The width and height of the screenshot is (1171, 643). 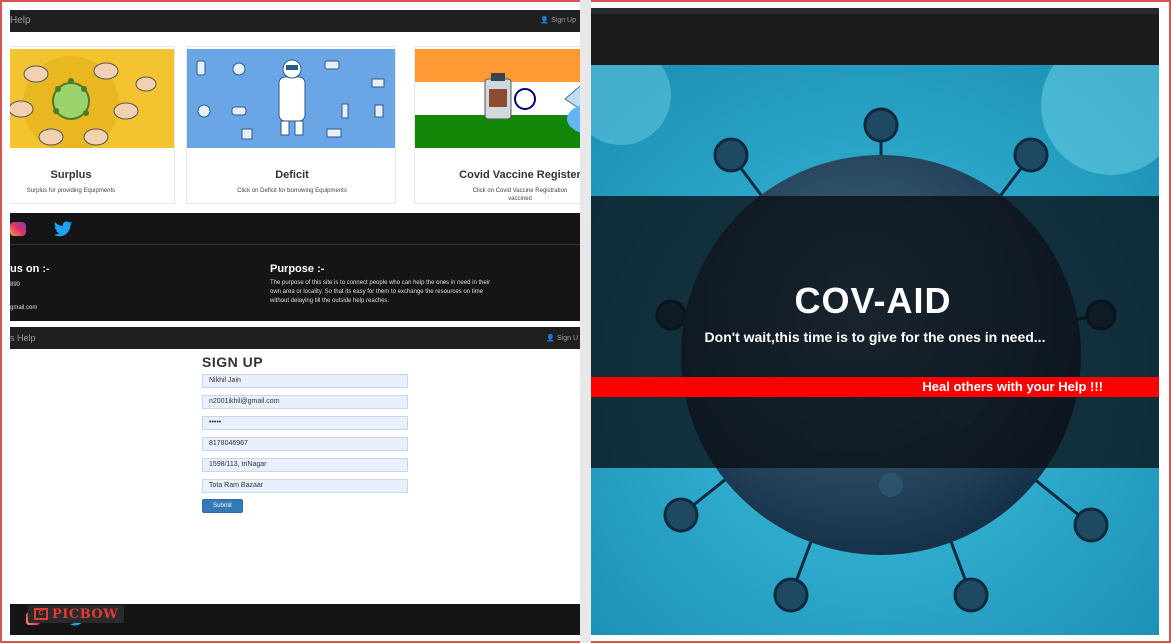 I want to click on contact-phone: 890, so click(x=15, y=285).